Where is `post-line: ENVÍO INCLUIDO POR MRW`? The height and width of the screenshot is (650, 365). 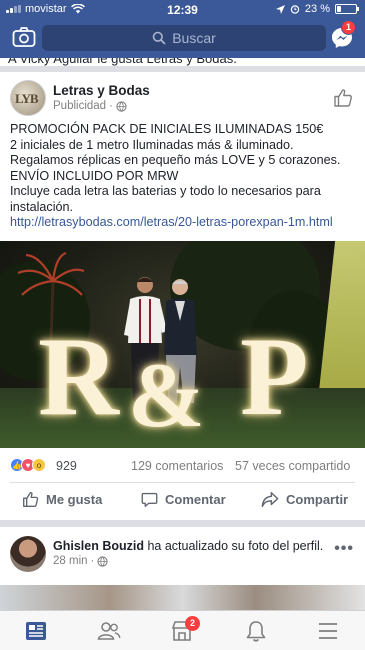
post-line: ENVÍO INCLUIDO POR MRW is located at coordinates (94, 175).